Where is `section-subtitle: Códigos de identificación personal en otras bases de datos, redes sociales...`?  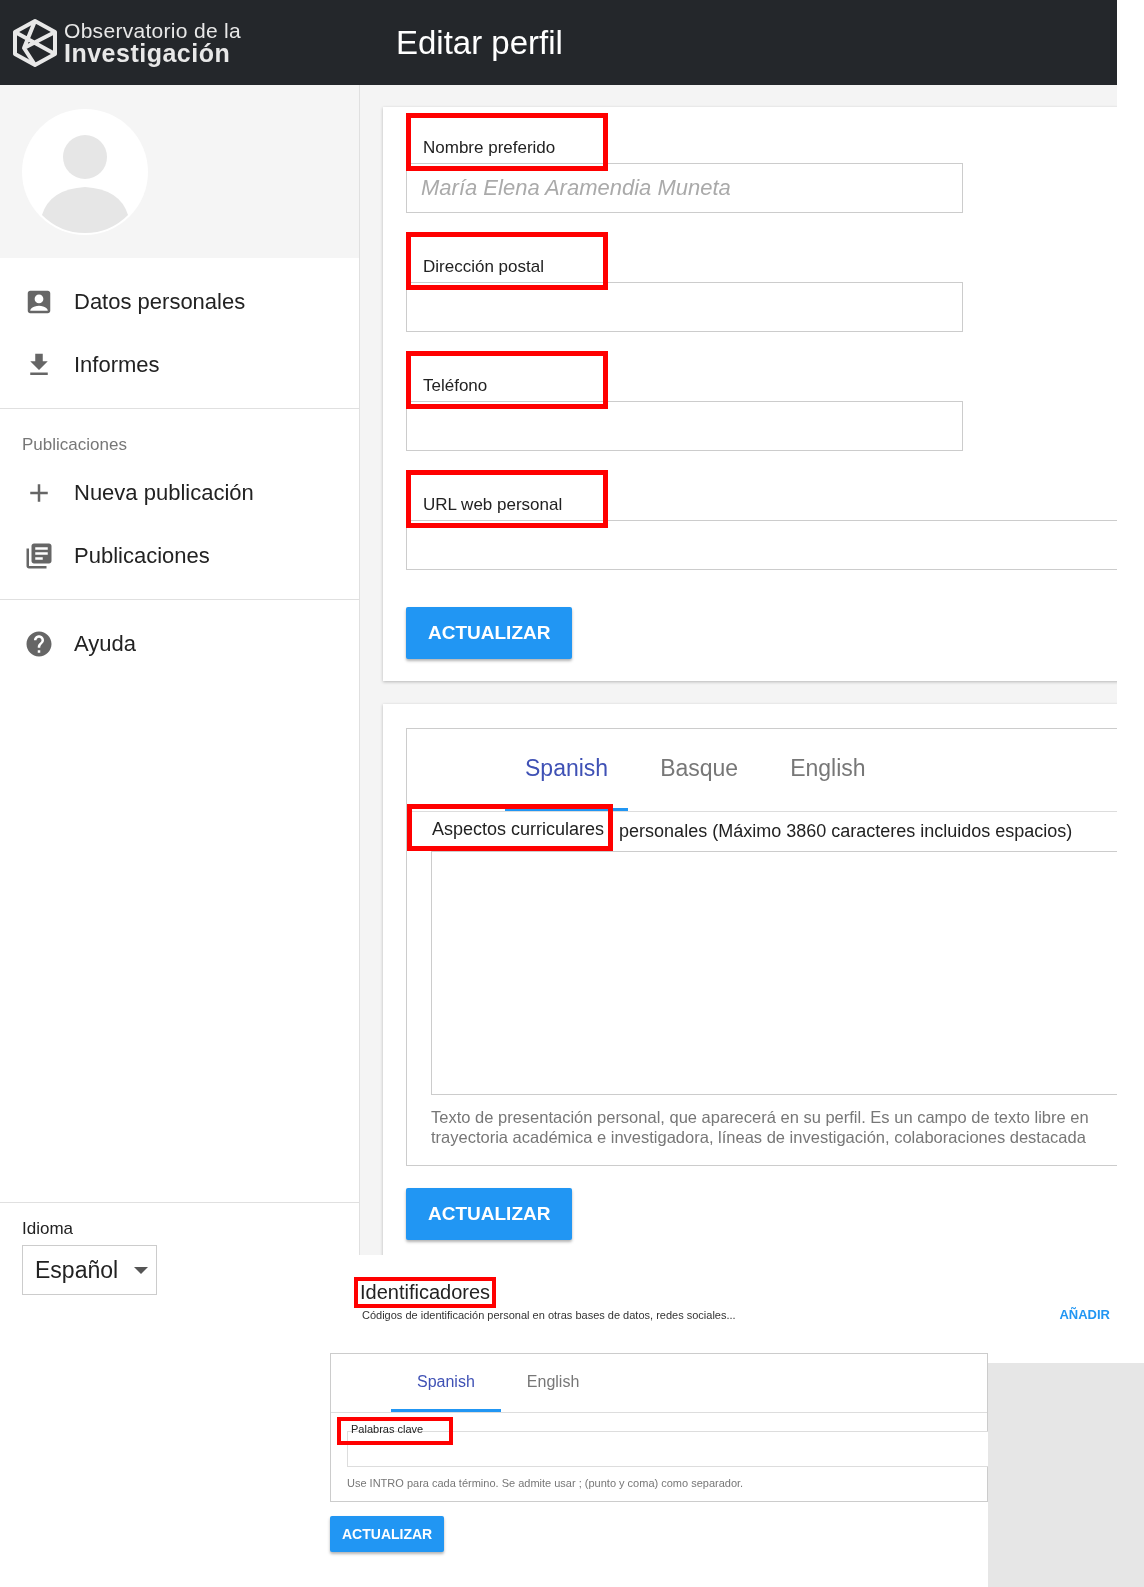
section-subtitle: Códigos de identificación personal en otras bases de datos, redes sociales... is located at coordinates (548, 1315).